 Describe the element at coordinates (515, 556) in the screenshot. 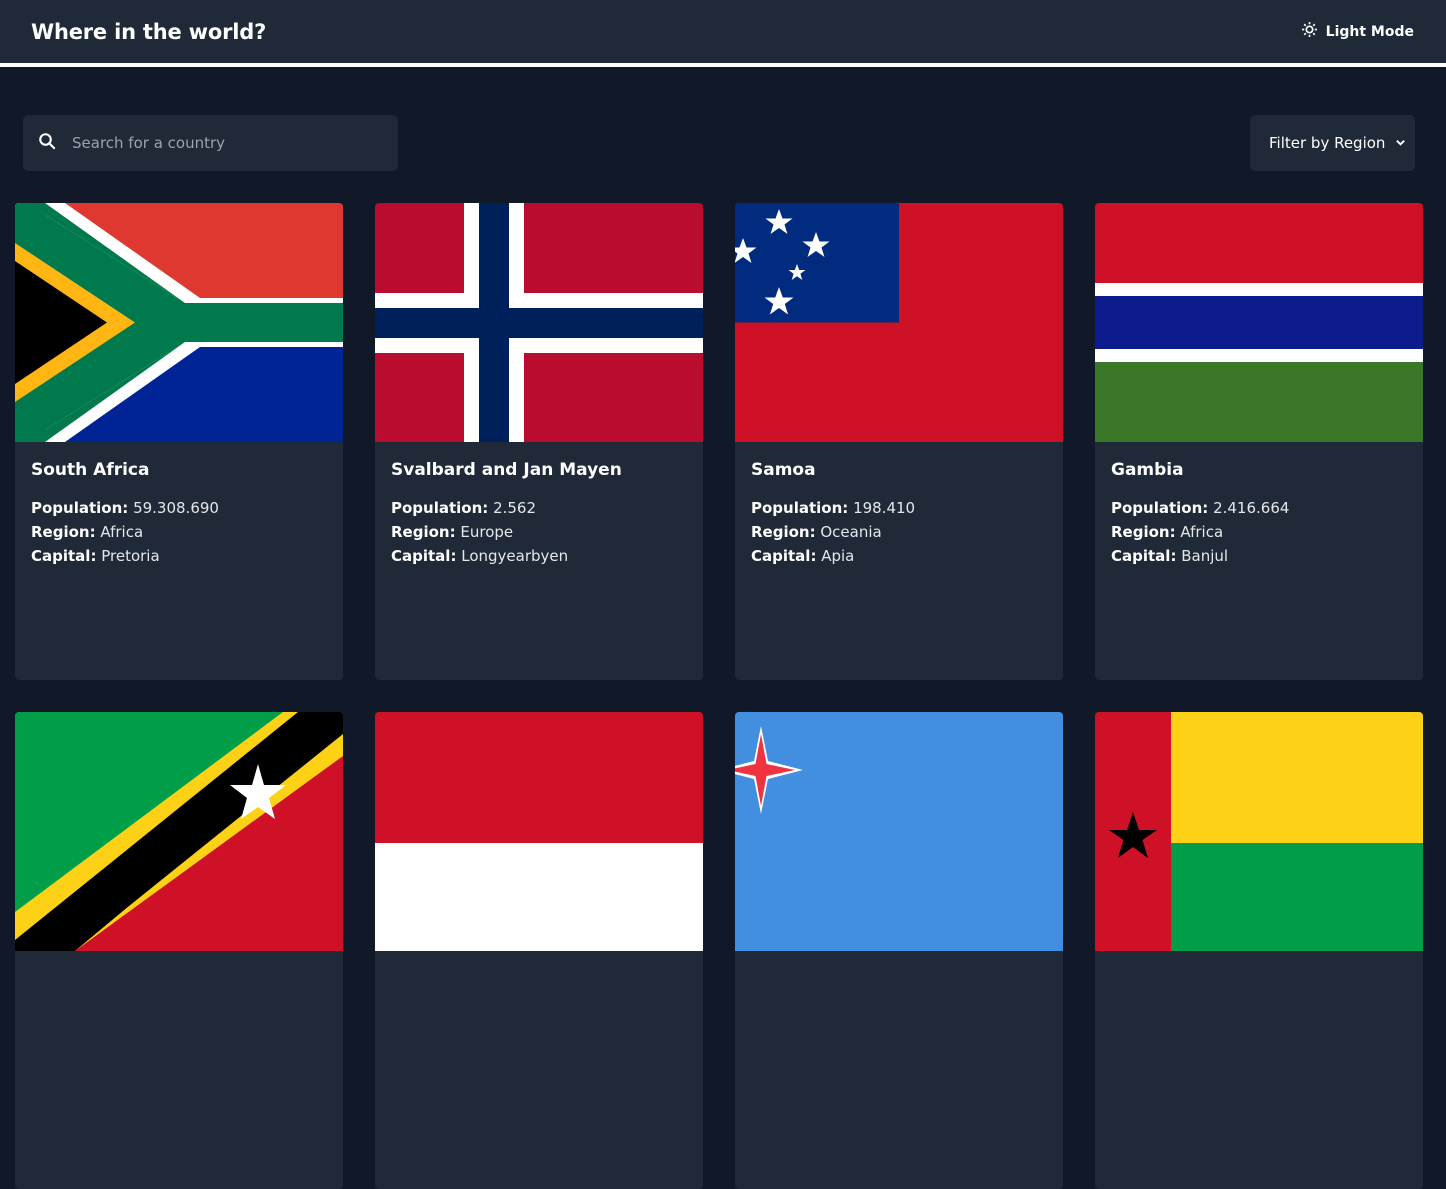

I see `capital-value: Longyearbyen` at that location.